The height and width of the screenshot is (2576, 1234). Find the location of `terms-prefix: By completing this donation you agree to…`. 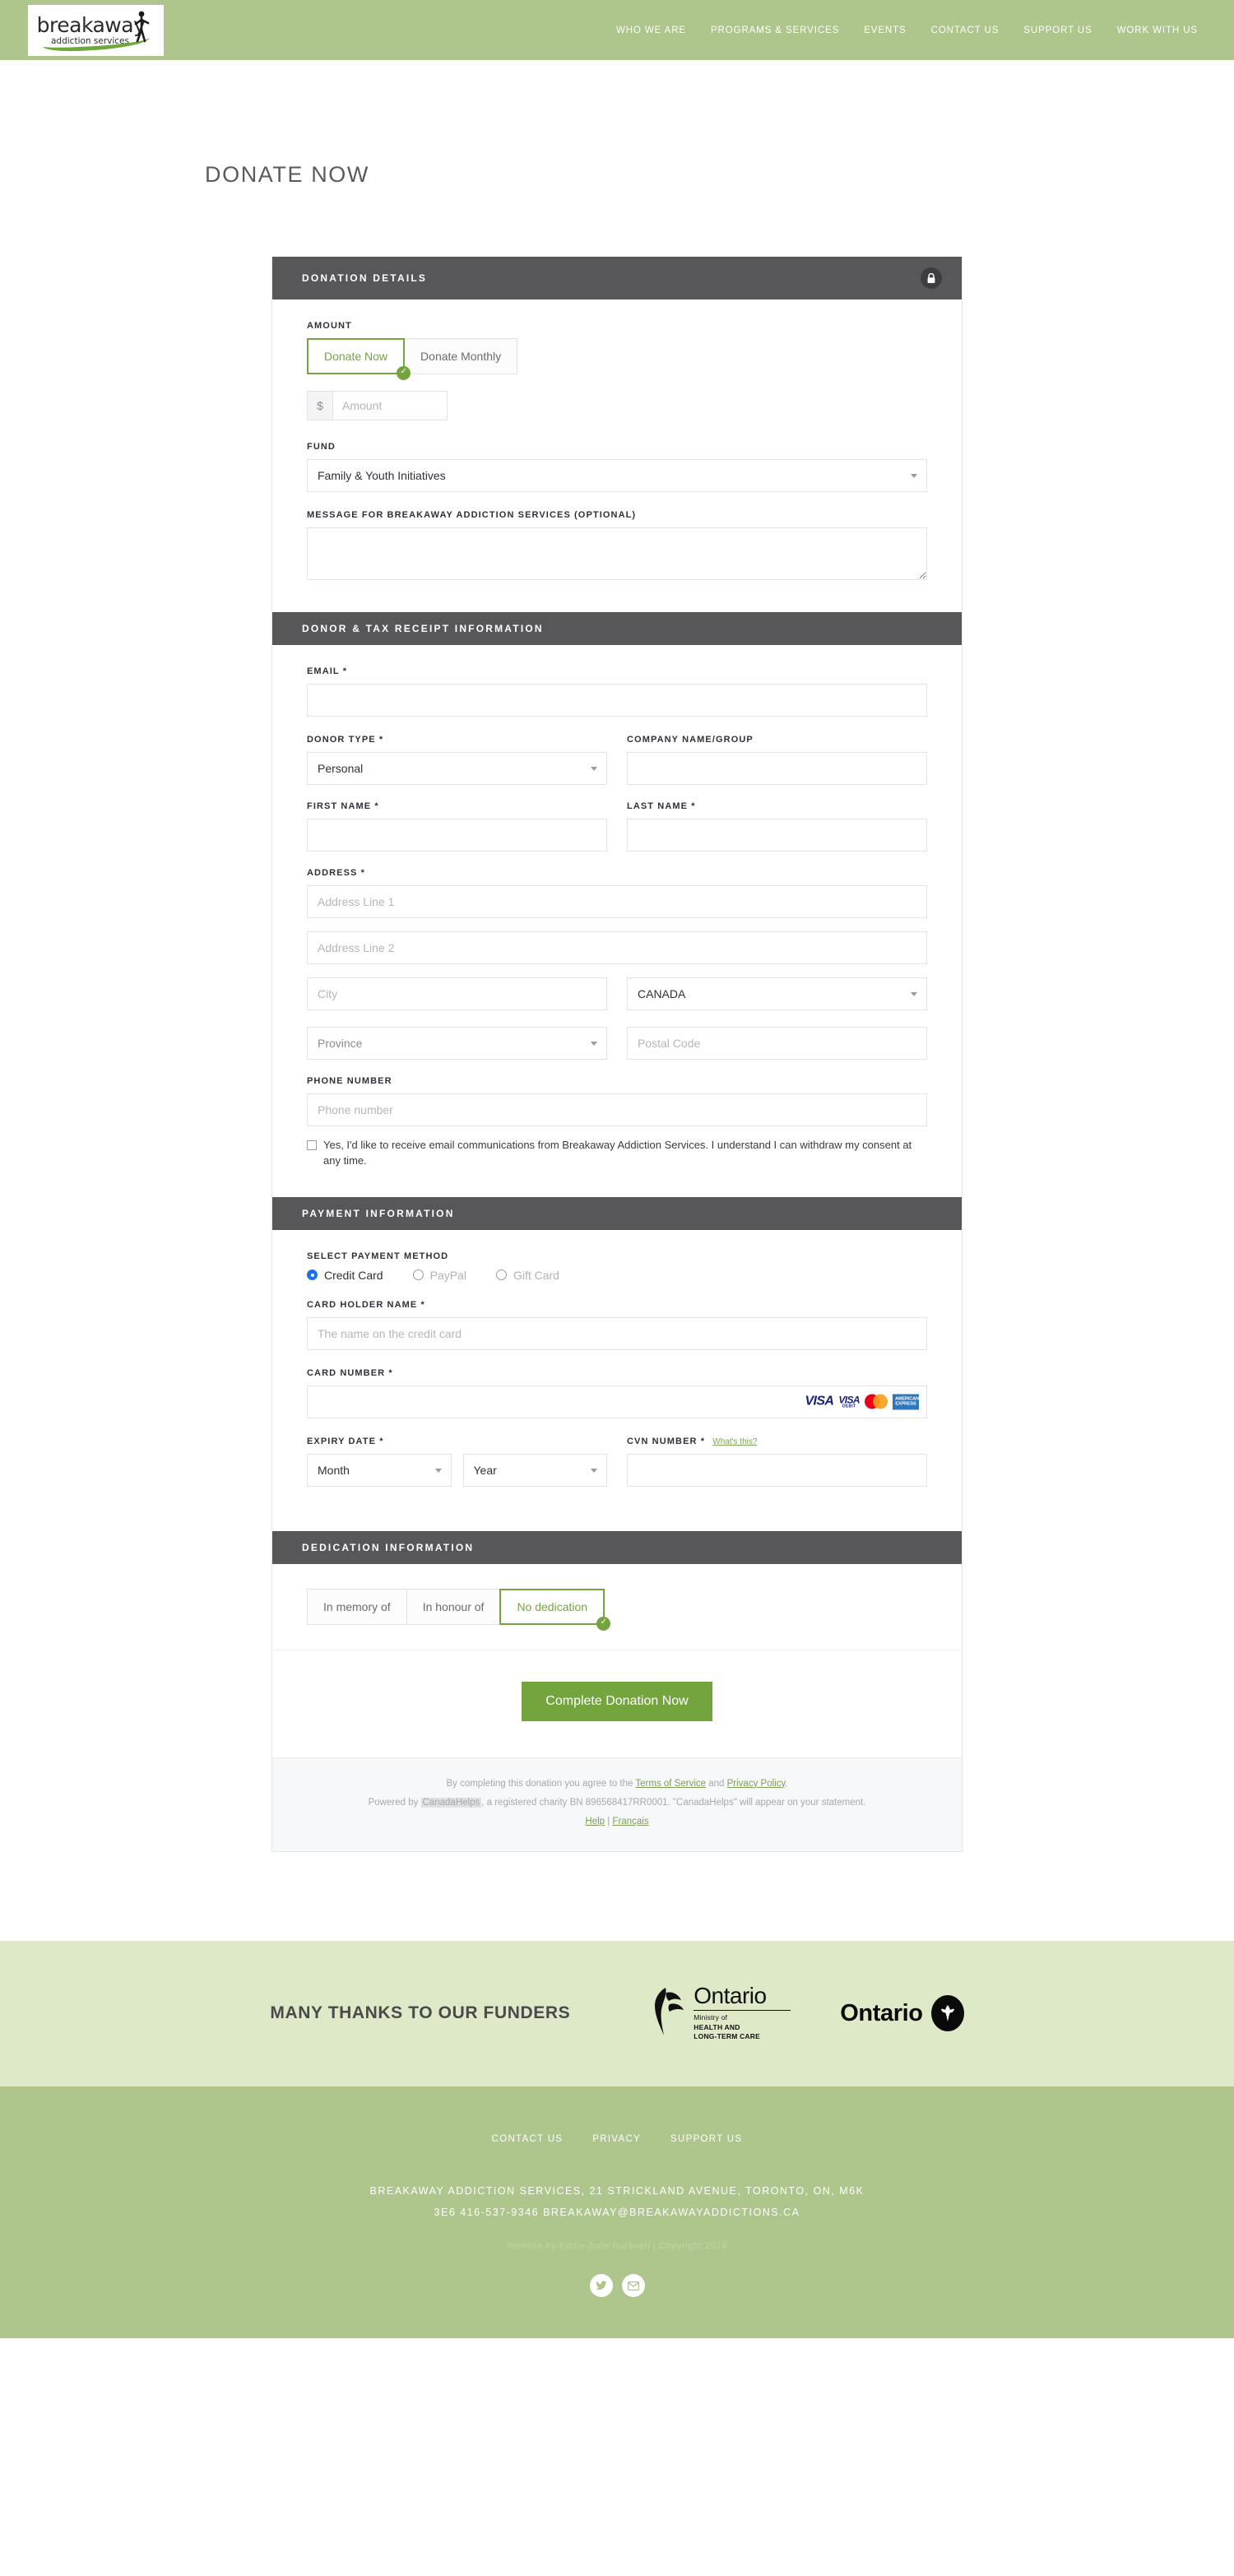

terms-prefix: By completing this donation you agree to… is located at coordinates (541, 1783).